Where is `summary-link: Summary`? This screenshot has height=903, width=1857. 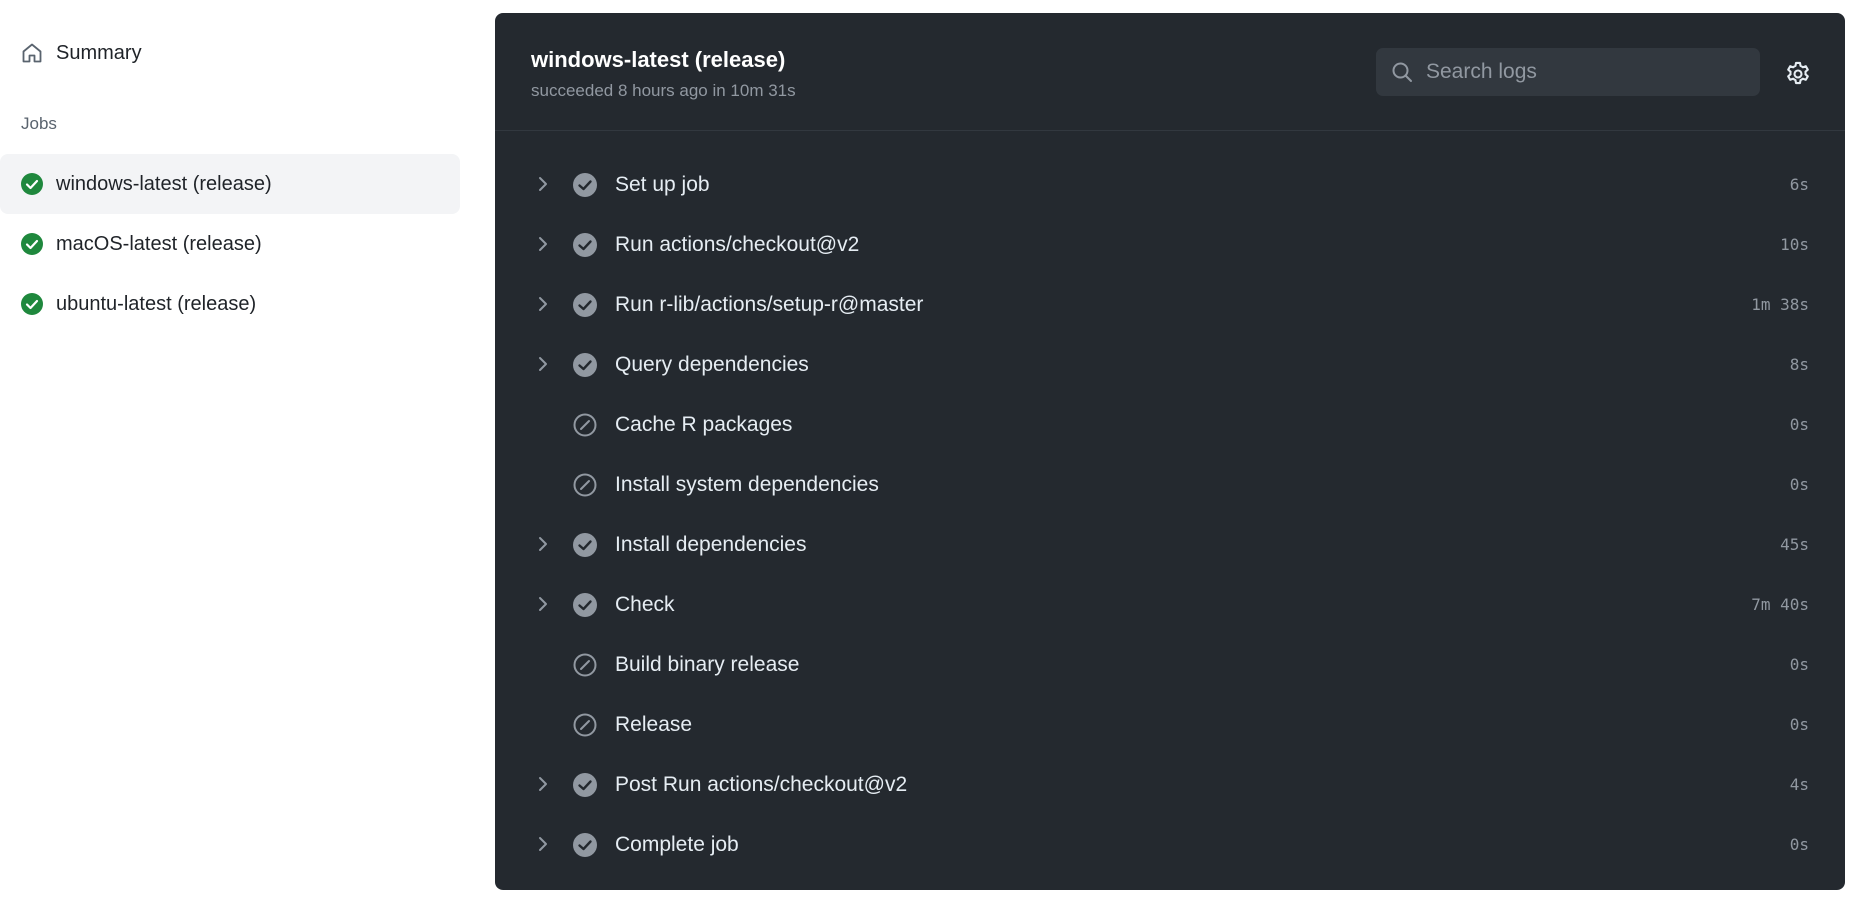 summary-link: Summary is located at coordinates (81, 53).